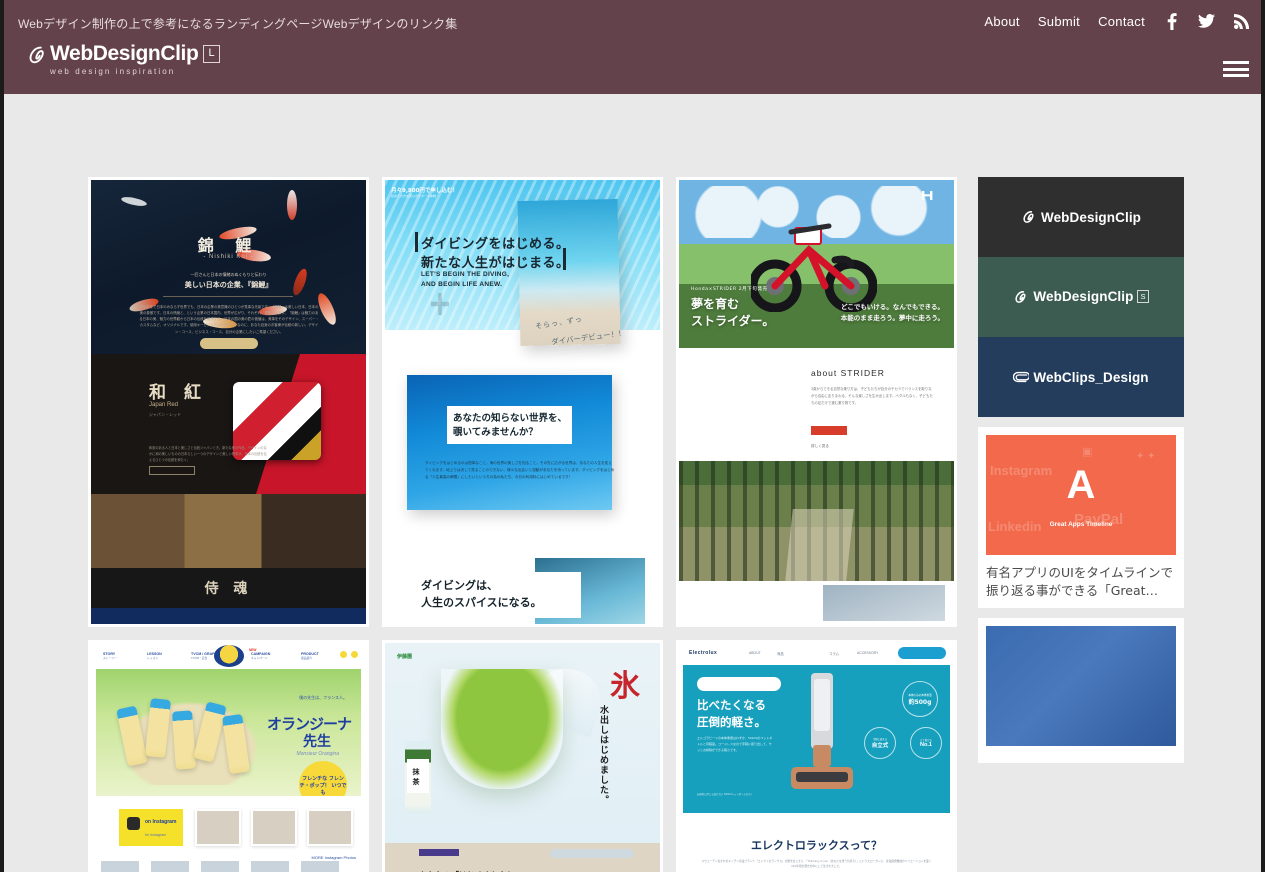 The image size is (1265, 872). What do you see at coordinates (729, 289) in the screenshot?
I see `strider-kicker: Honda×STRIDER 2月下旬発売` at bounding box center [729, 289].